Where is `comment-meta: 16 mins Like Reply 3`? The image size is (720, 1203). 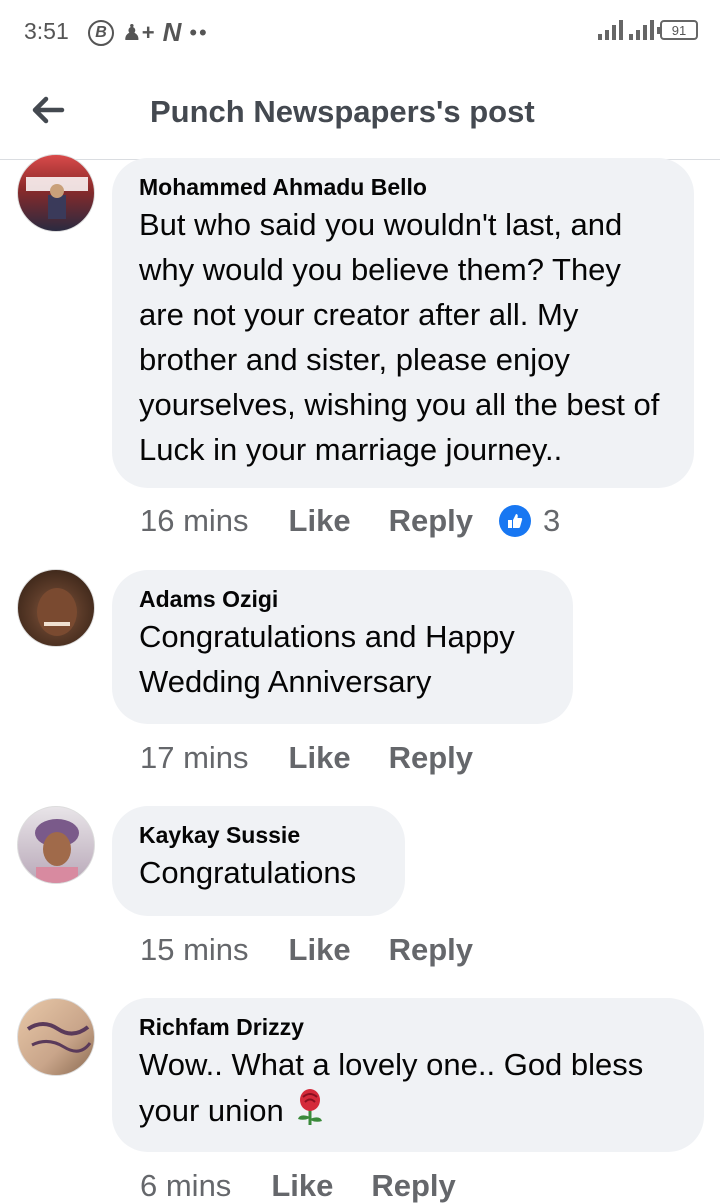 comment-meta: 16 mins Like Reply 3 is located at coordinates (350, 521).